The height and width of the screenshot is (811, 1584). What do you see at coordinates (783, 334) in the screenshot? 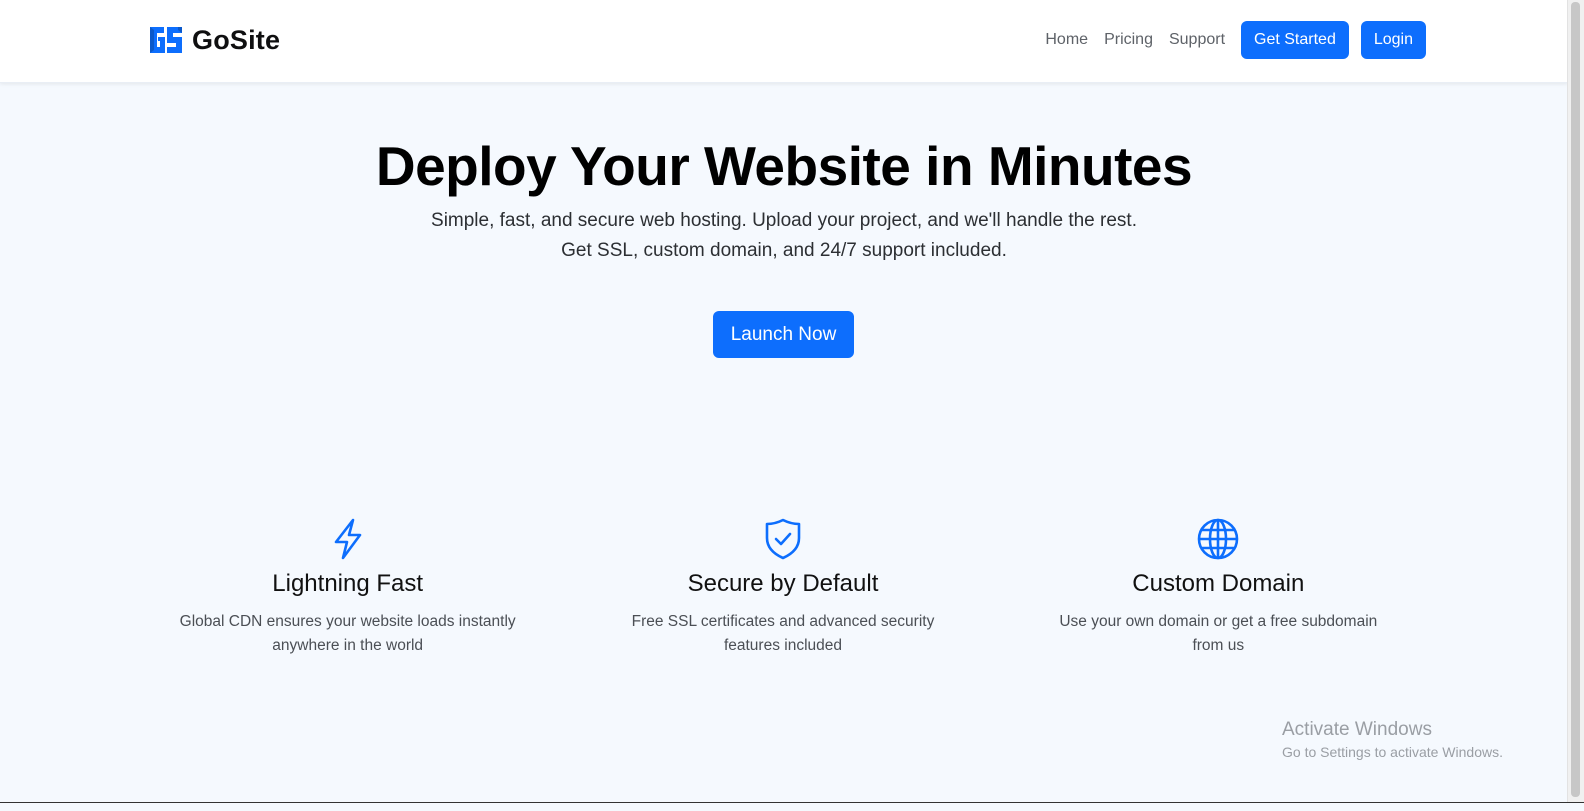
I see `launch-now-button: Launch Now` at bounding box center [783, 334].